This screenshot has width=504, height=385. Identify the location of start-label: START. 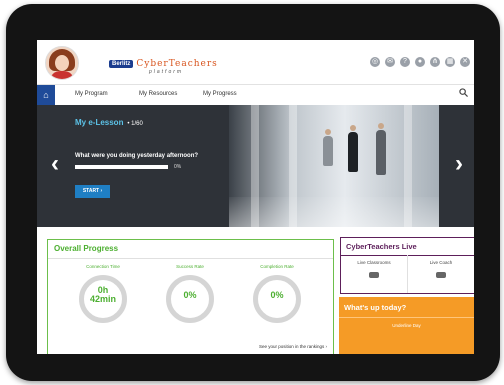
(91, 191).